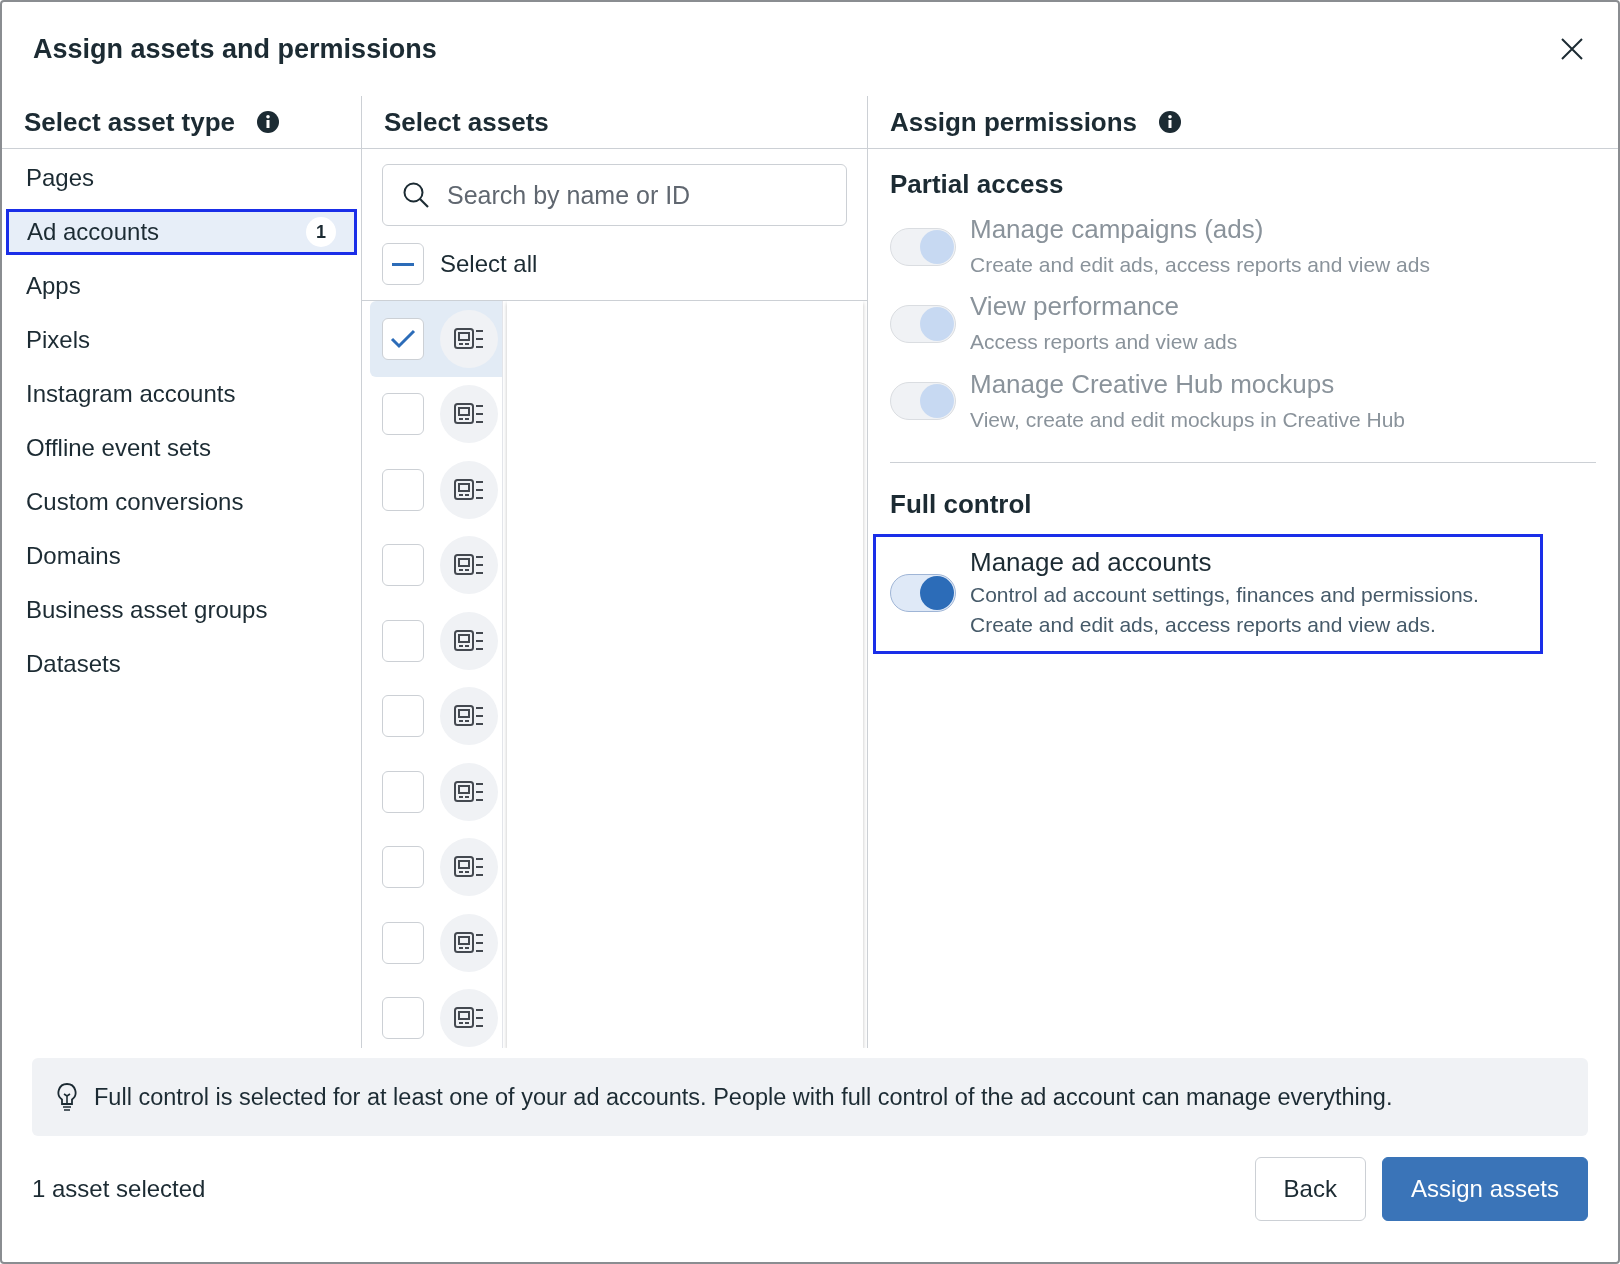 The height and width of the screenshot is (1264, 1620). I want to click on search-icon, so click(416, 195).